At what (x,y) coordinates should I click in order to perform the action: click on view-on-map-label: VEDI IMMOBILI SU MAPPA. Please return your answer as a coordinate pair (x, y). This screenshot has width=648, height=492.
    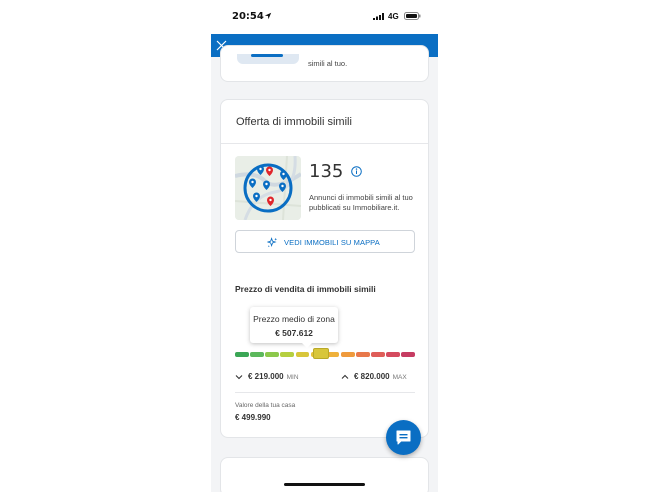
    Looking at the image, I should click on (332, 242).